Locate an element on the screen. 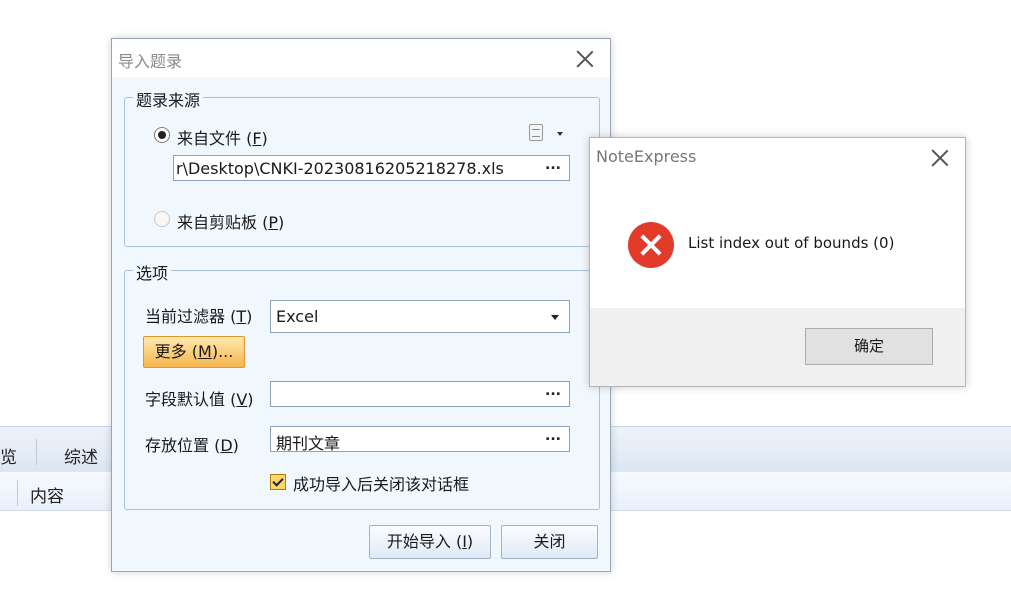 The image size is (1011, 611). filter-label: 当前过滤器 (T) is located at coordinates (199, 316).